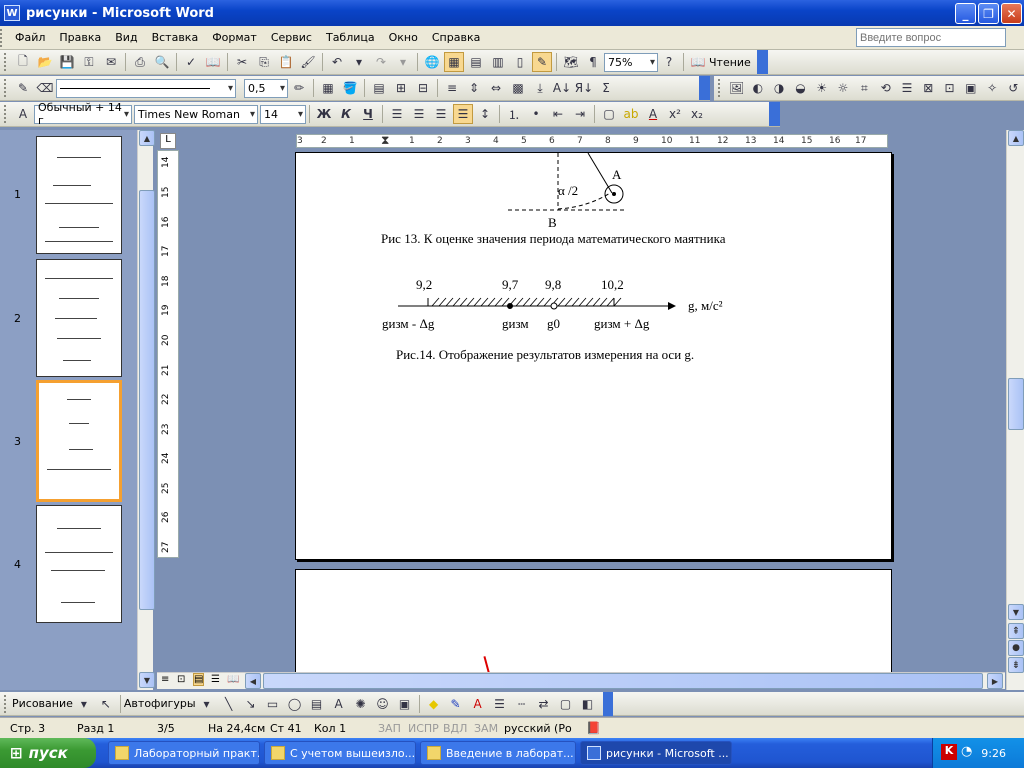  What do you see at coordinates (45, 88) in the screenshot?
I see `eraser-icon: ⌫` at bounding box center [45, 88].